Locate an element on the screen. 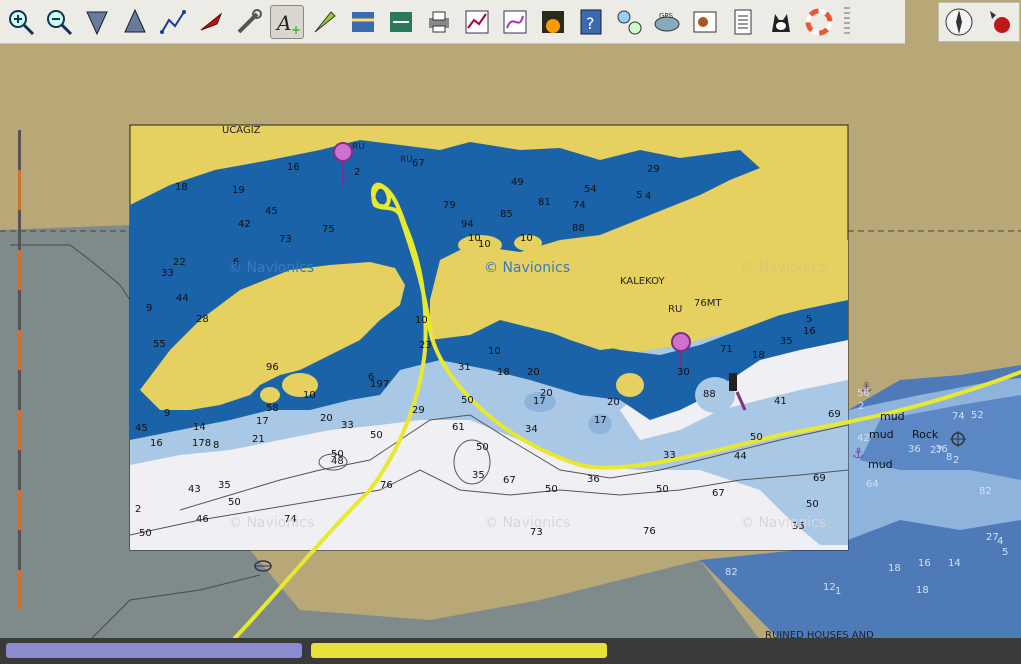  depth-sounding: 27 is located at coordinates (936, 450).